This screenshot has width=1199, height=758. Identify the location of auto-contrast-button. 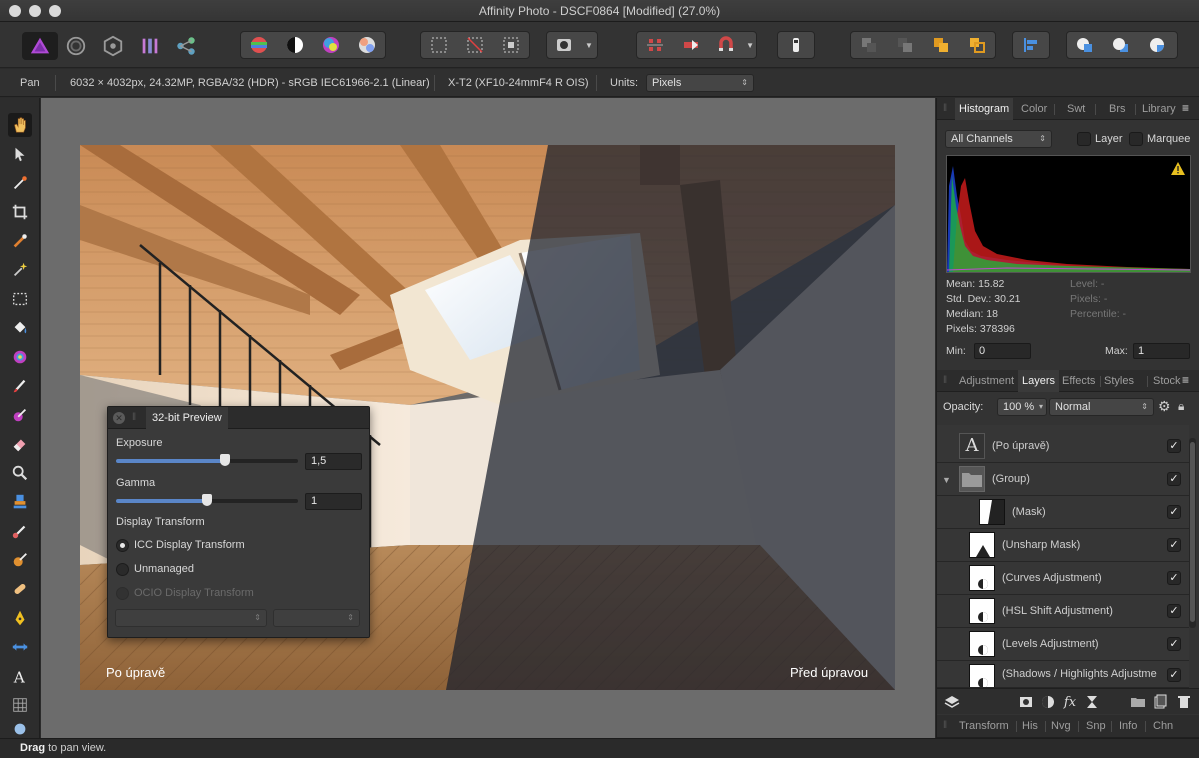
(295, 45).